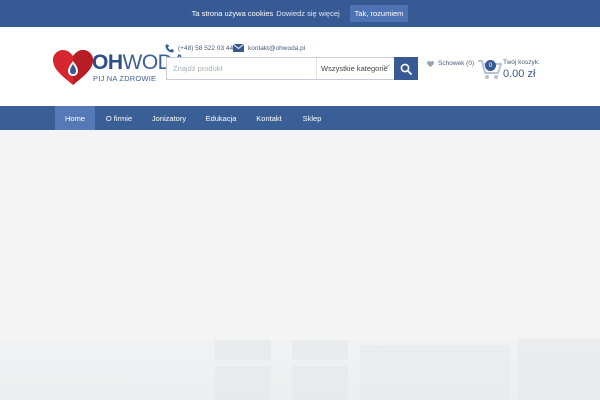 The width and height of the screenshot is (600, 400). I want to click on cookie-more-link: Dowiedz się więcej, so click(307, 13).